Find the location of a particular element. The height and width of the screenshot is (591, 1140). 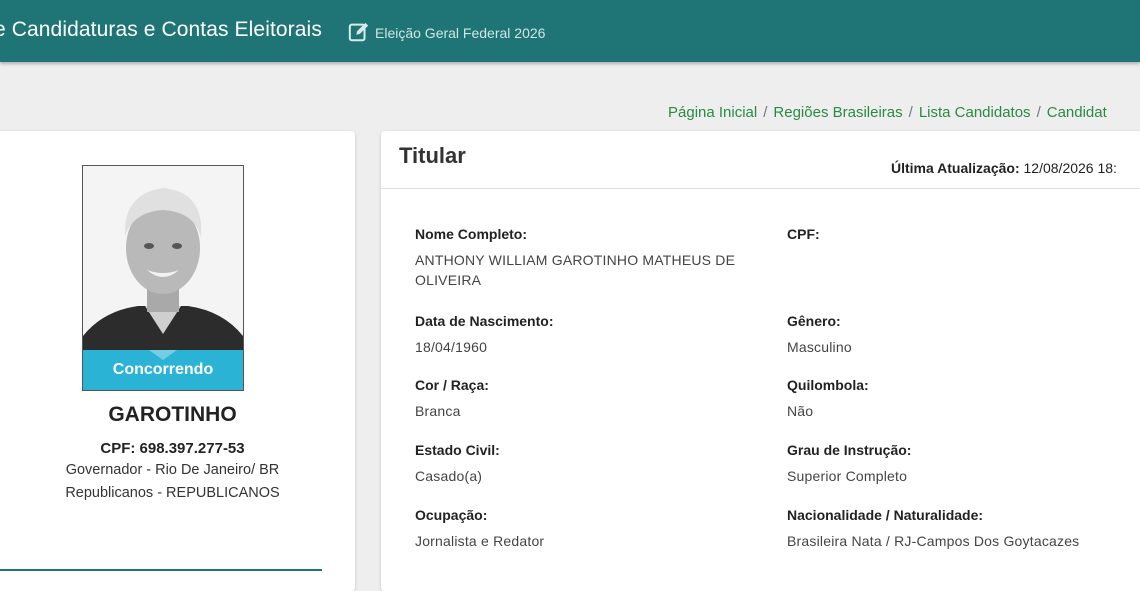

field-marital-status: Estado Civil: Casado(a) is located at coordinates (585, 464).